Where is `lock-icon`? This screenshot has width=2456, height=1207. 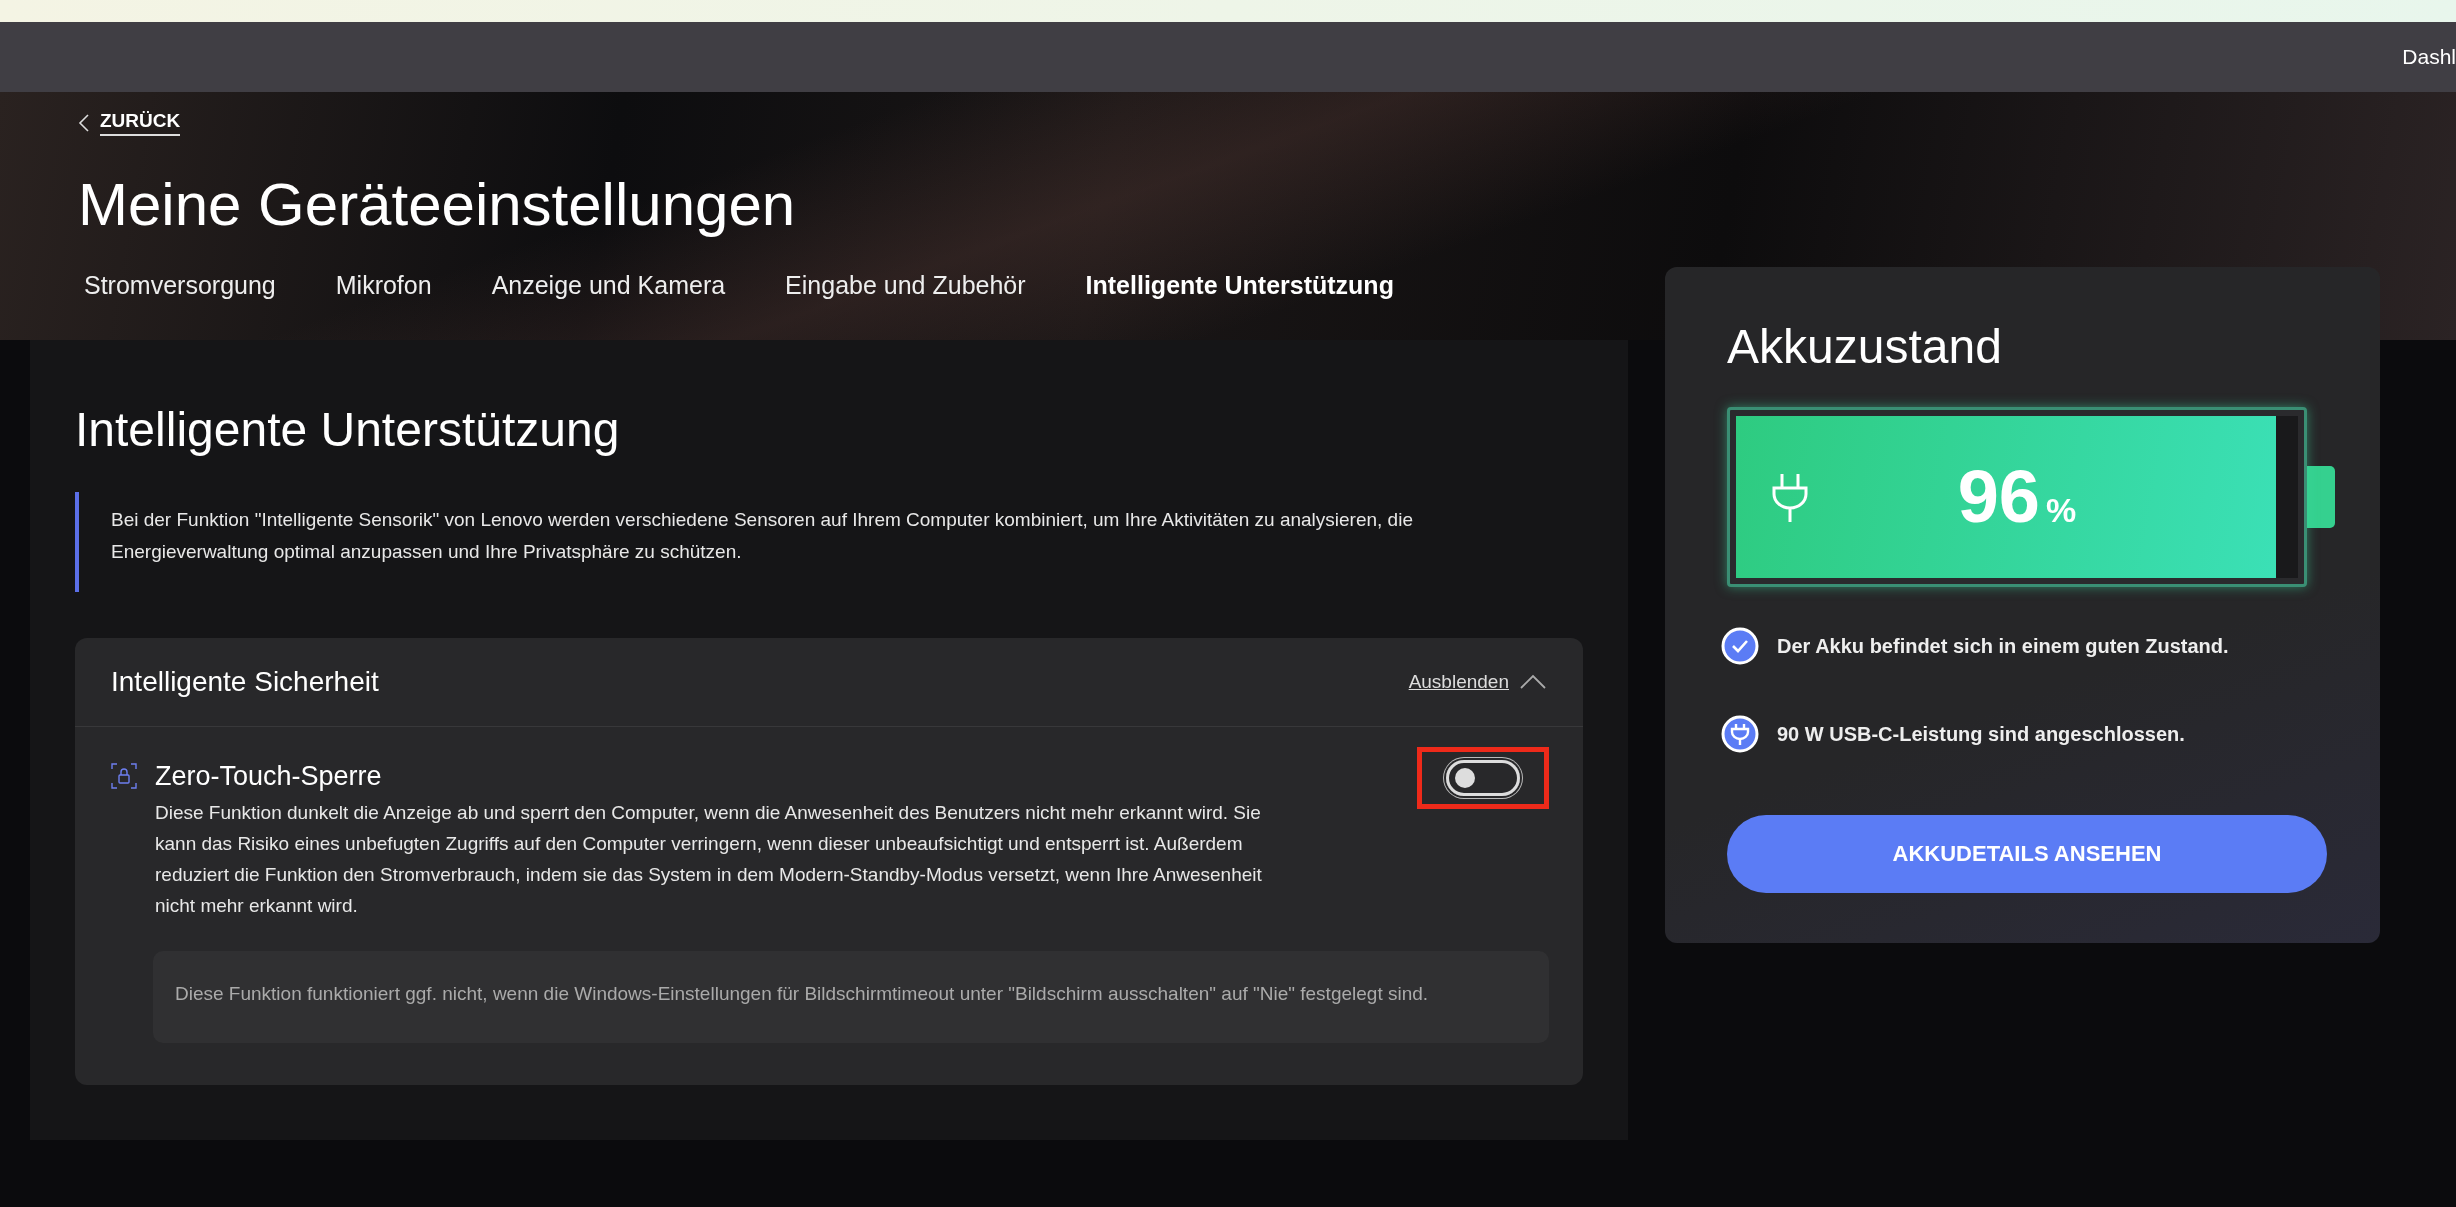
lock-icon is located at coordinates (124, 776).